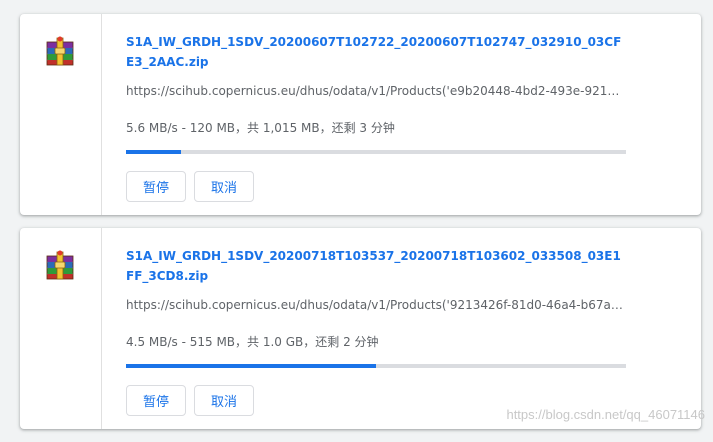  I want to click on download-actions: 暂停 取消, so click(376, 186).